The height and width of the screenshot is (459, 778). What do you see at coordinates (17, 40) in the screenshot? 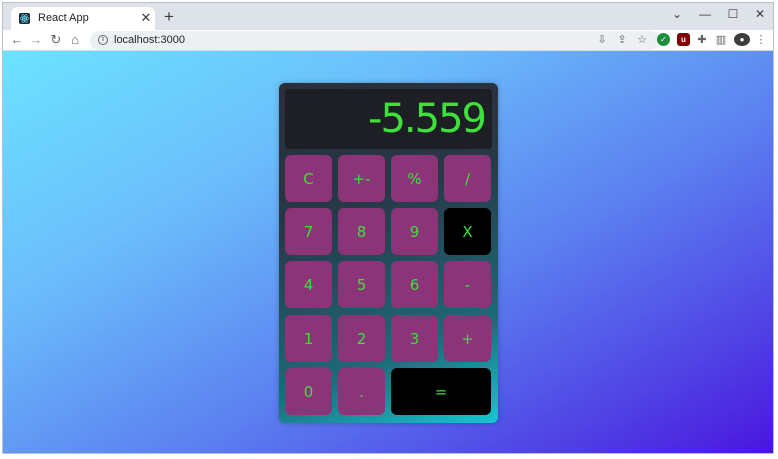
I see `back-button: ←` at bounding box center [17, 40].